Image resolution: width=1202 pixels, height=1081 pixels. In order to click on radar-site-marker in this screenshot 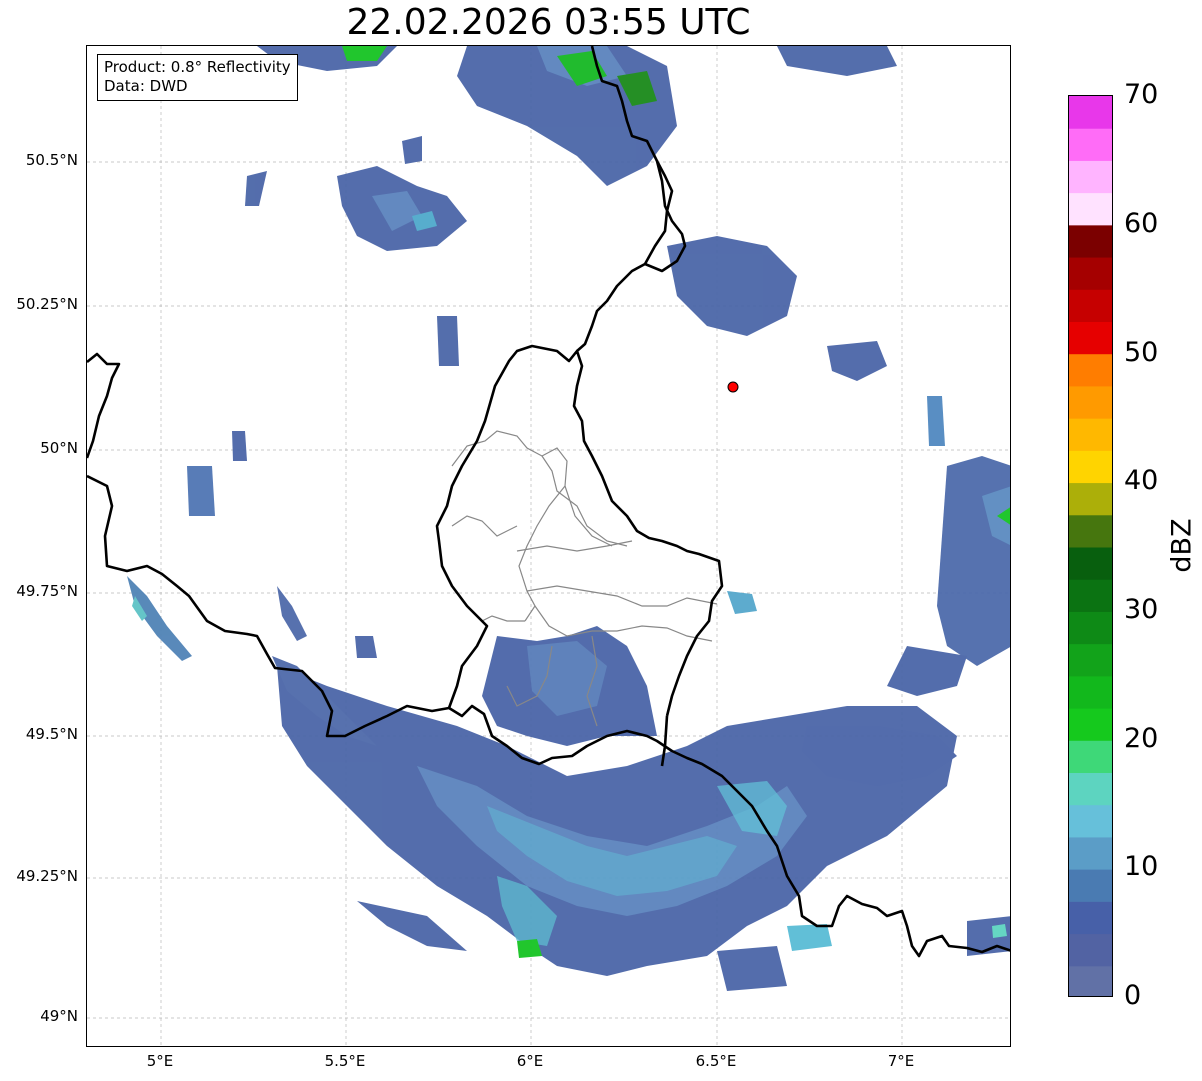, I will do `click(733, 387)`.